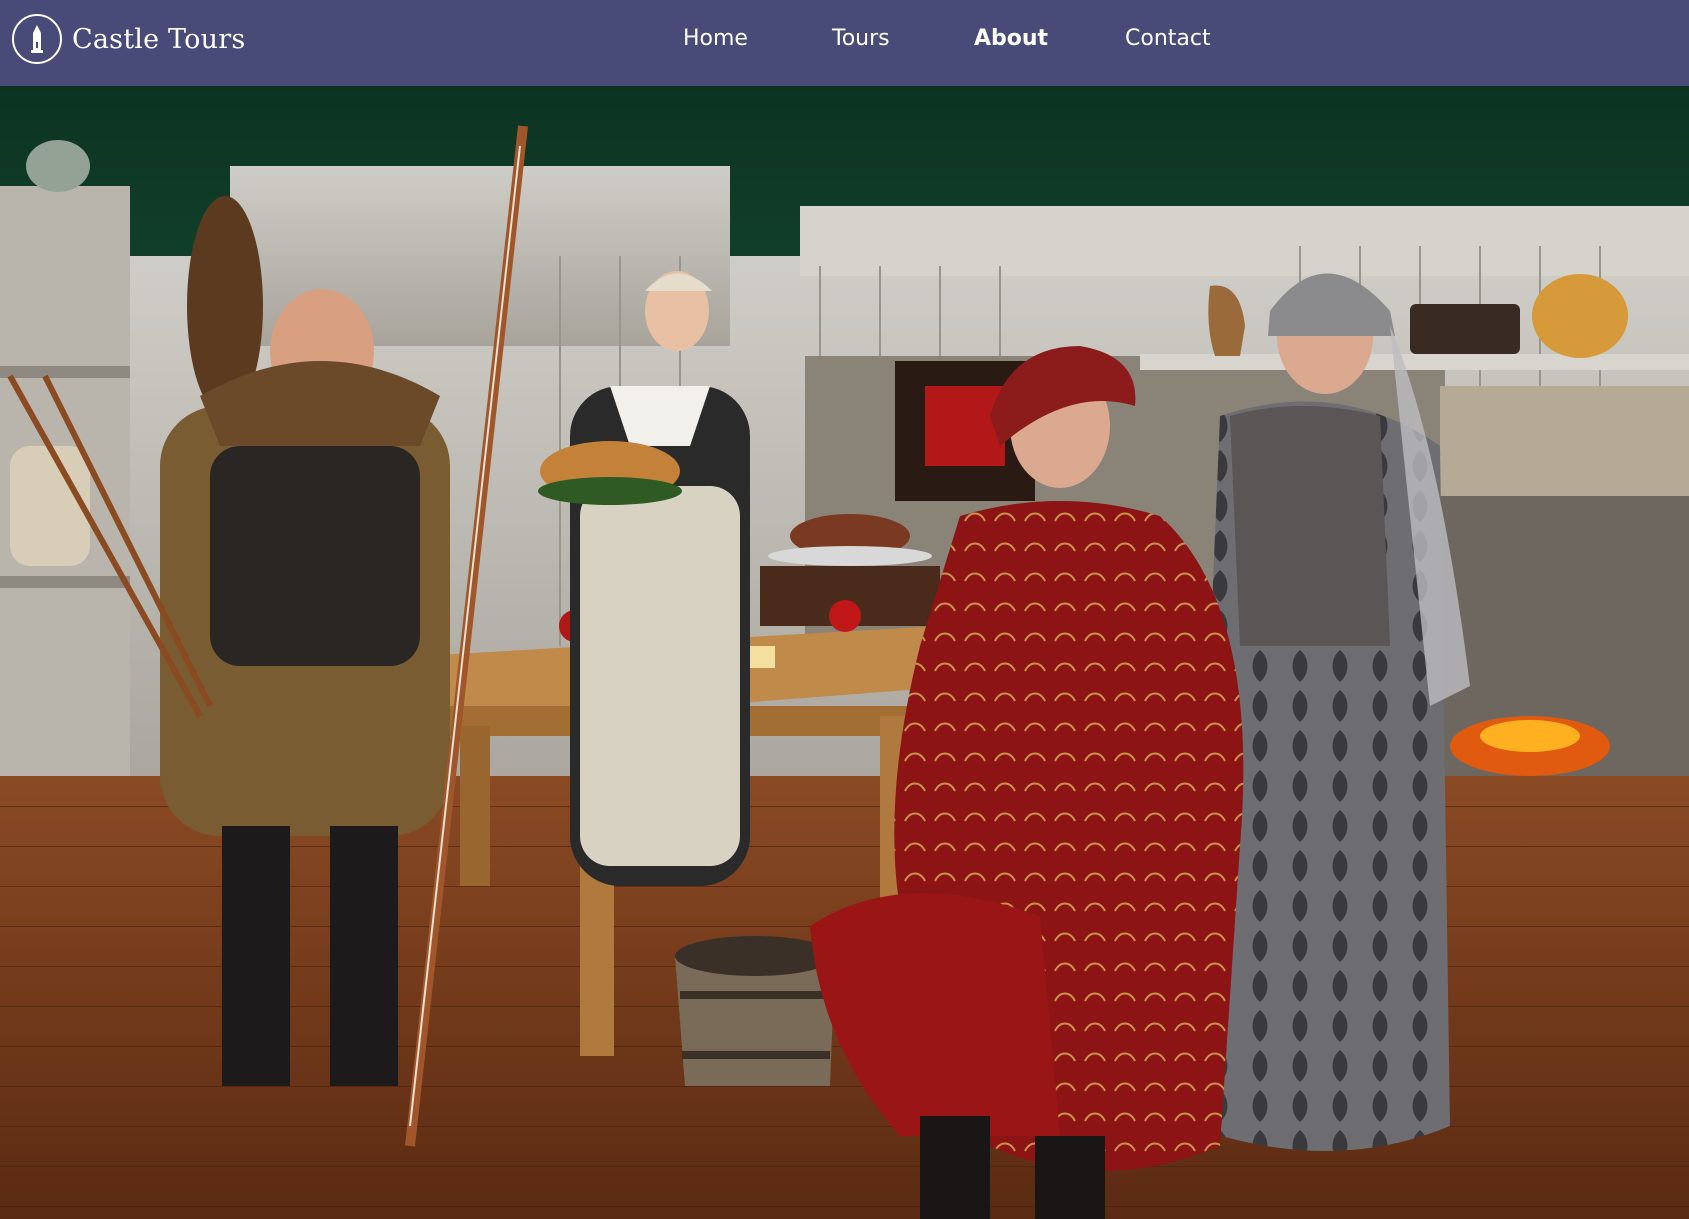 The height and width of the screenshot is (1219, 1689). What do you see at coordinates (715, 38) in the screenshot?
I see `nav-home: Home` at bounding box center [715, 38].